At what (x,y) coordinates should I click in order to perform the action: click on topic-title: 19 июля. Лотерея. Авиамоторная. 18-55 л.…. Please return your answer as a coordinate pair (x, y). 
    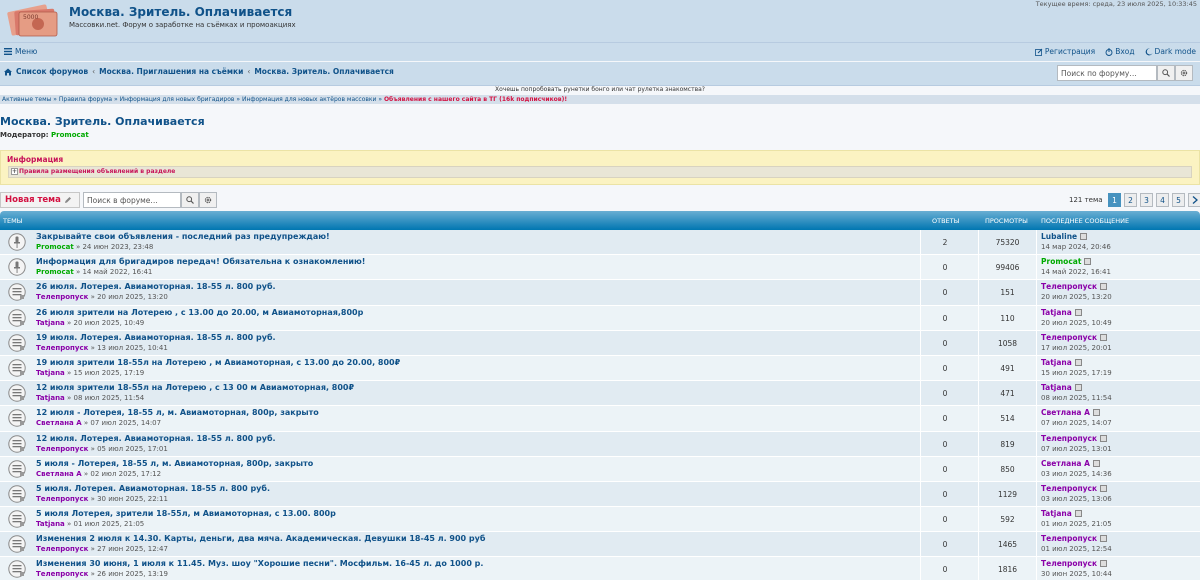
    Looking at the image, I should click on (156, 337).